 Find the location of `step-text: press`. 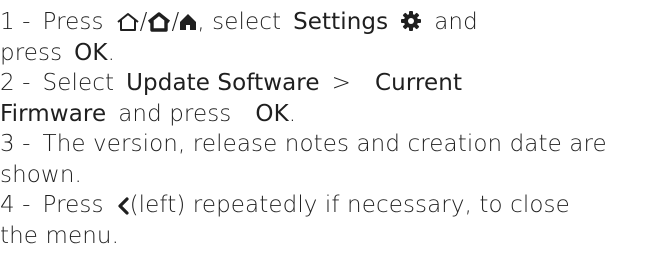

step-text: press is located at coordinates (31, 52).